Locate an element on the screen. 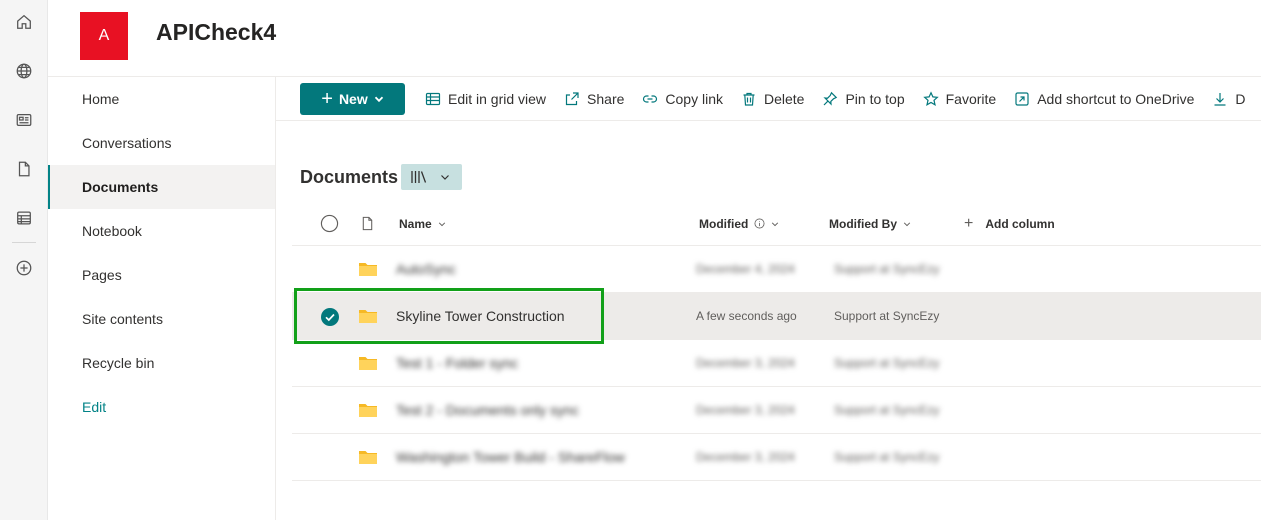  site-logo-letter: A is located at coordinates (104, 35).